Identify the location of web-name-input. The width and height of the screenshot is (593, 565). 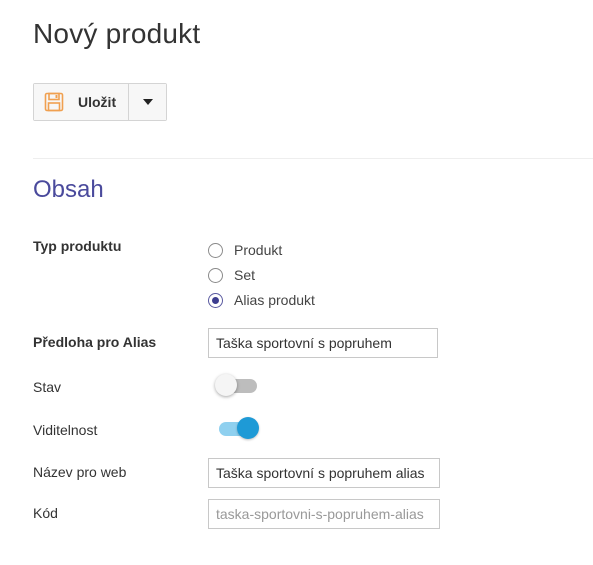
(324, 473).